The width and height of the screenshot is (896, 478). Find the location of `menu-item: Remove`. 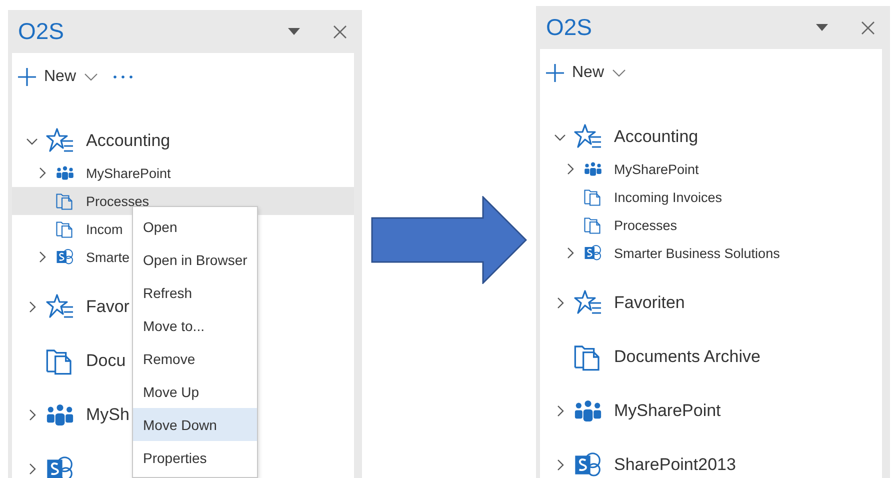

menu-item: Remove is located at coordinates (195, 358).